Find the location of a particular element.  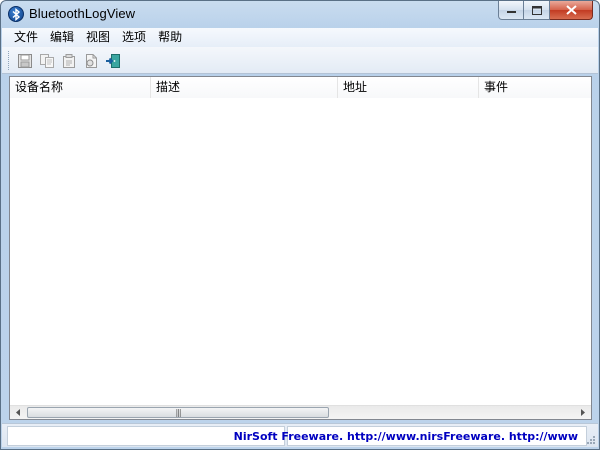

scrollbar-grip-icon: ||| is located at coordinates (178, 412).